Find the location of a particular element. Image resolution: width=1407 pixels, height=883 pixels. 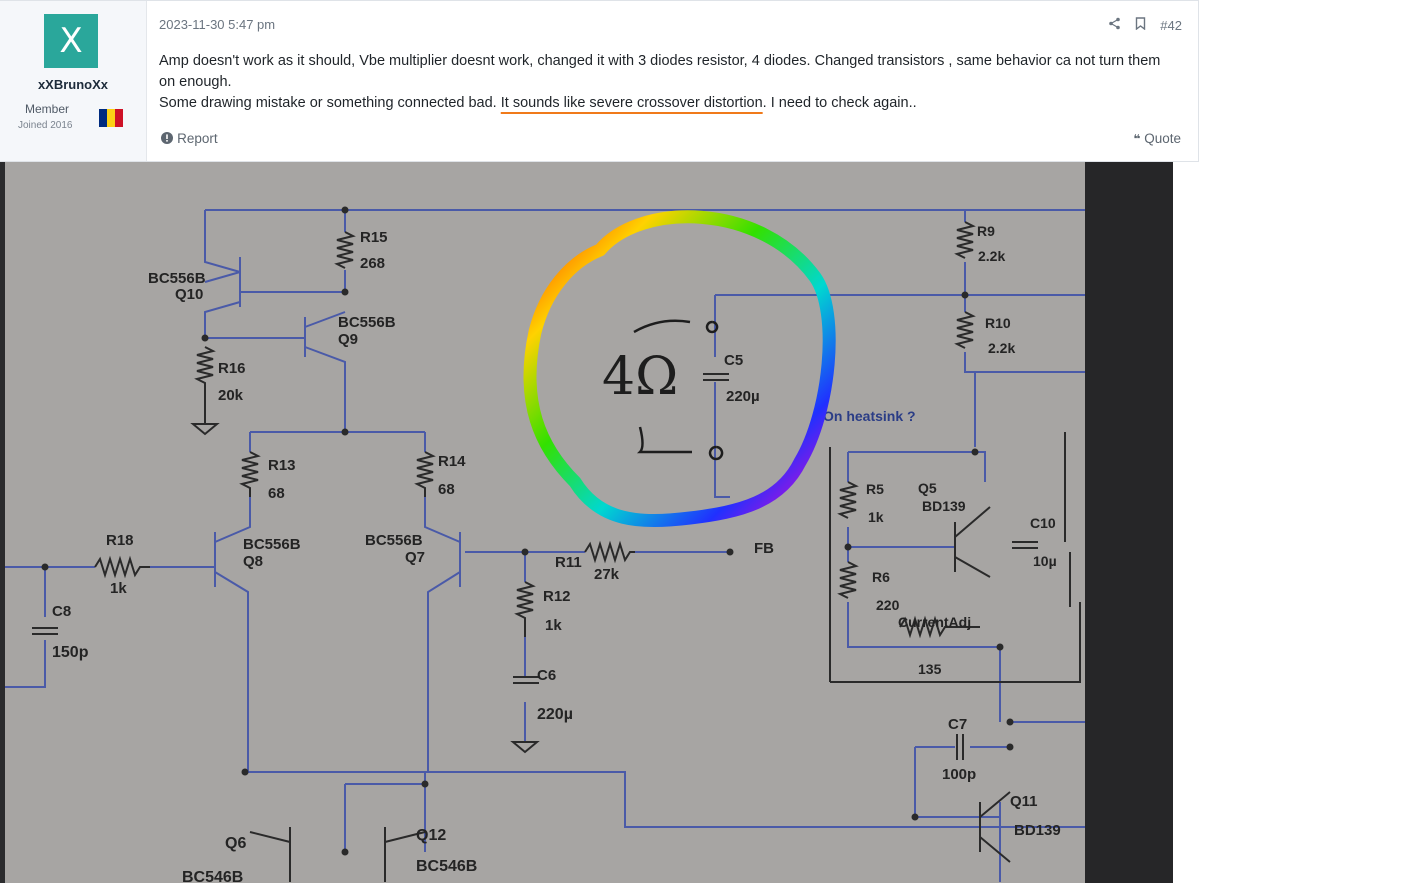

r13-label: R13 is located at coordinates (282, 465).